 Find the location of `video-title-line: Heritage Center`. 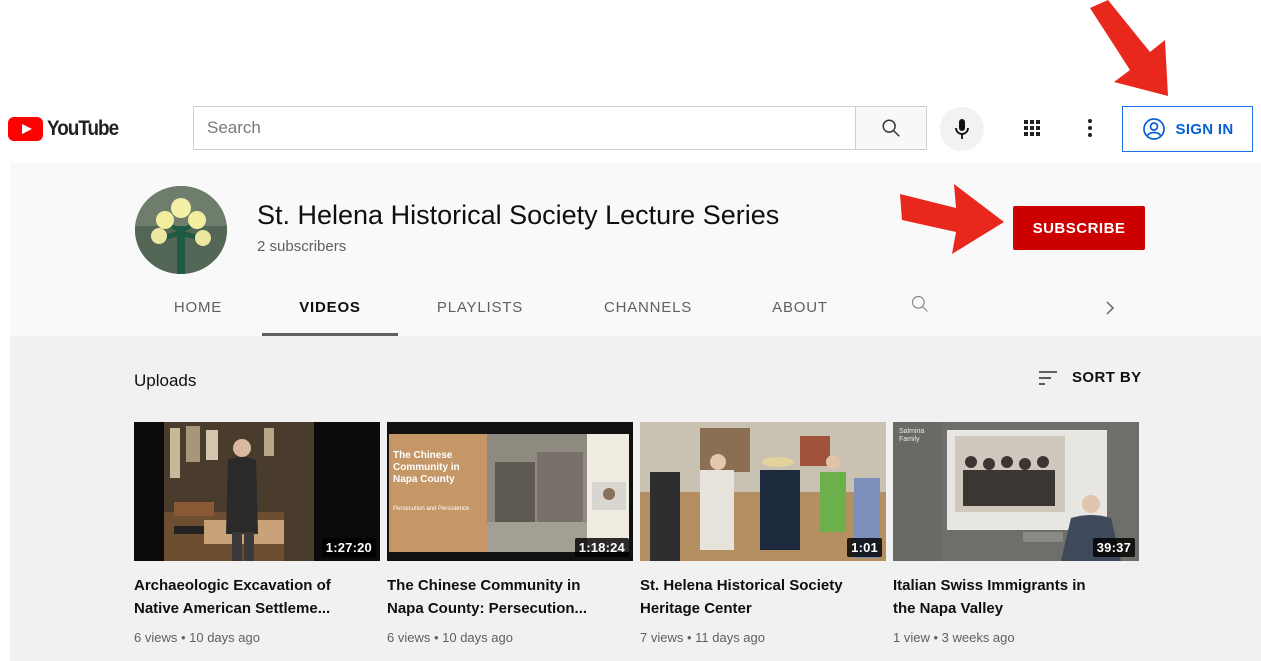

video-title-line: Heritage Center is located at coordinates (696, 608).